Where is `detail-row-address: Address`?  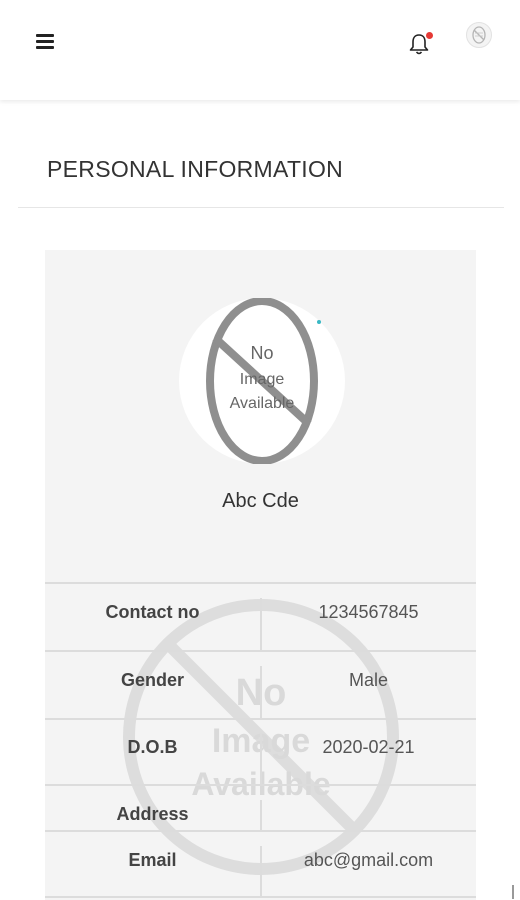 detail-row-address: Address is located at coordinates (260, 808).